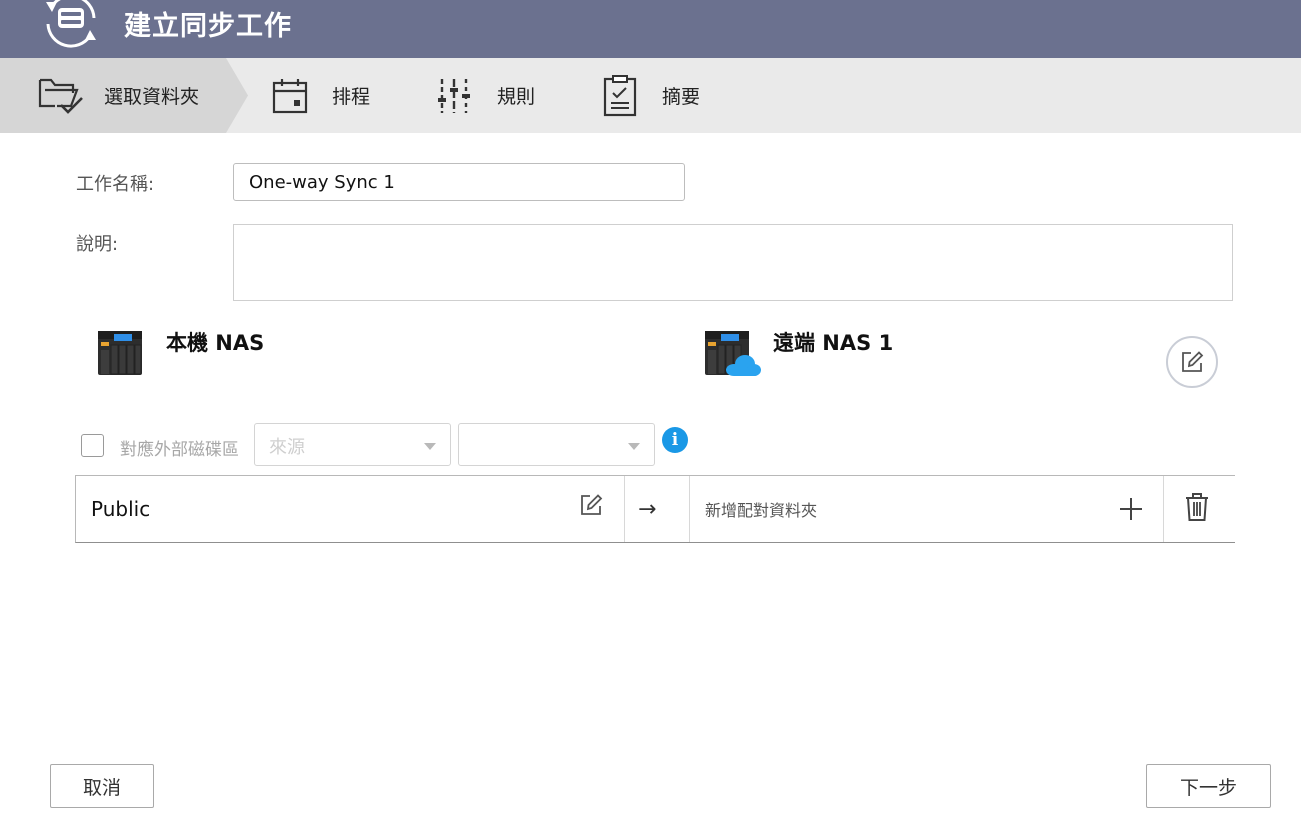 The image size is (1301, 824). I want to click on step-summary: 摘要, so click(650, 95).